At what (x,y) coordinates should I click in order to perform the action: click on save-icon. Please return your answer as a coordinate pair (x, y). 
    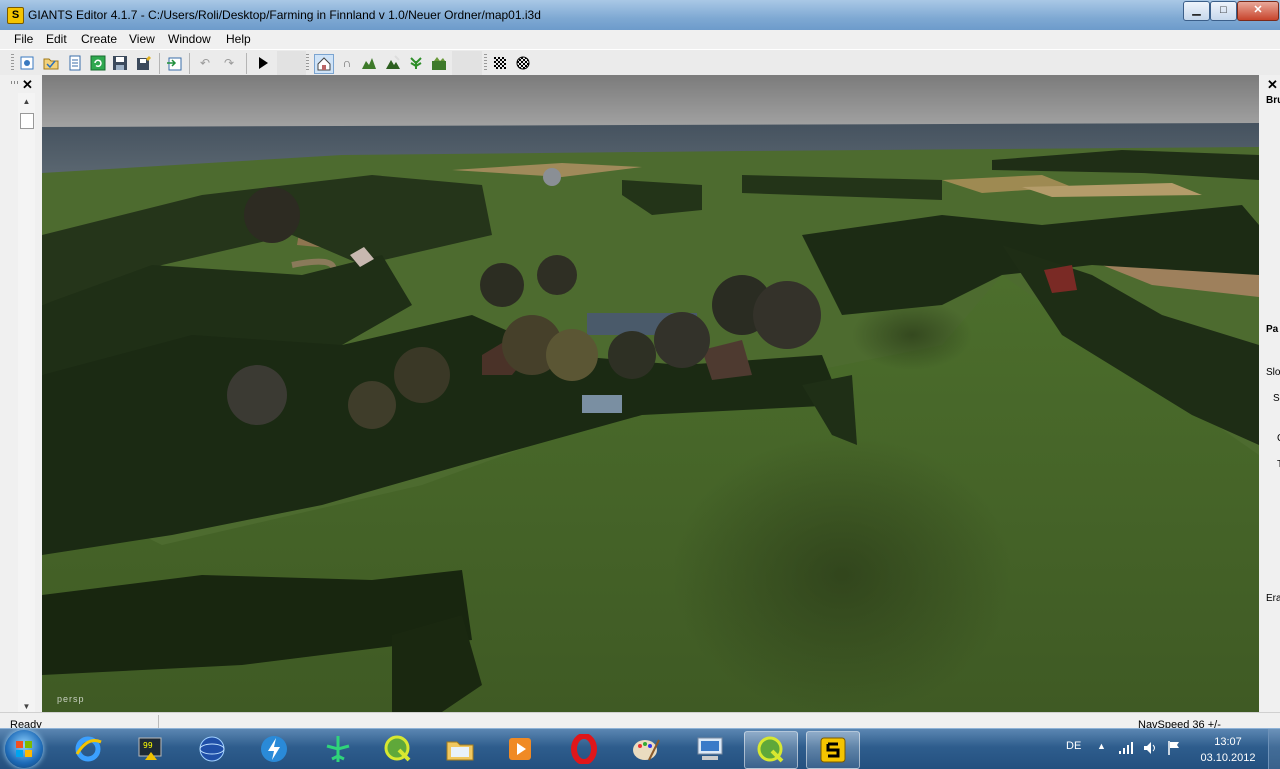
    Looking at the image, I should click on (120, 63).